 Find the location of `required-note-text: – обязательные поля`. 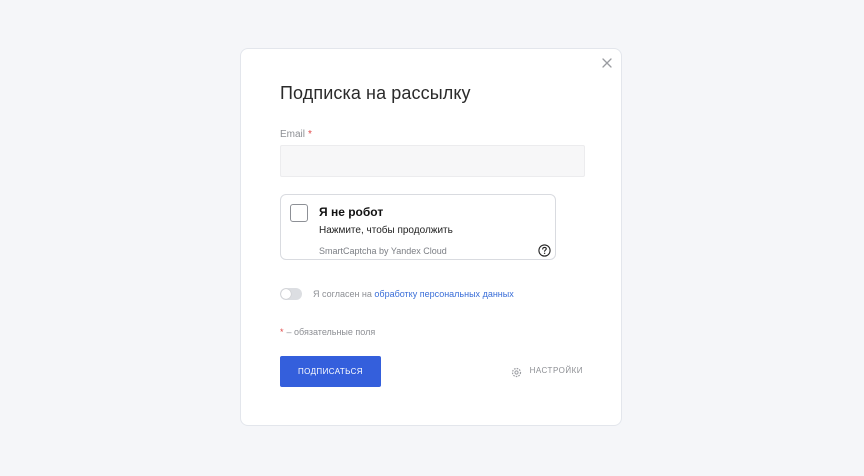

required-note-text: – обязательные поля is located at coordinates (331, 332).